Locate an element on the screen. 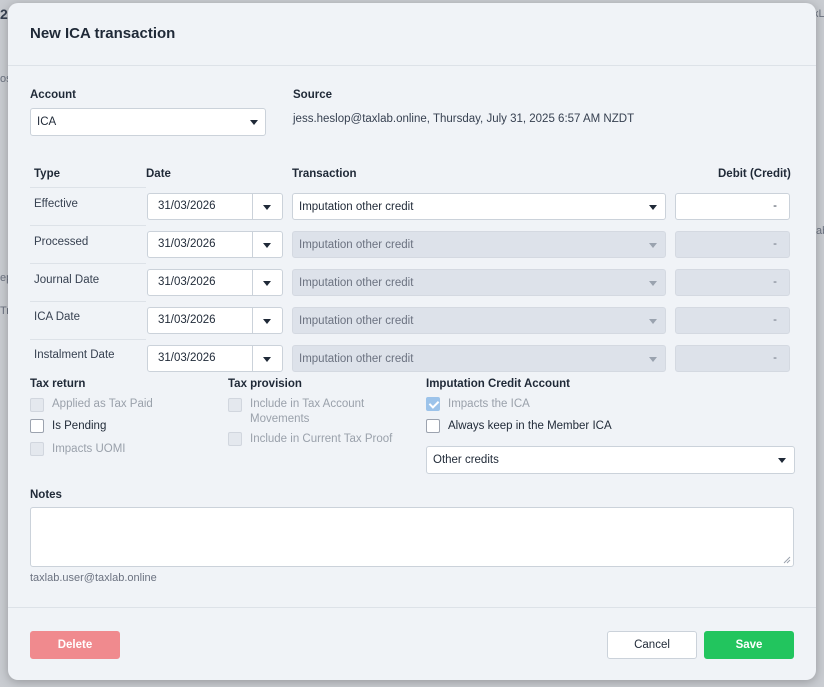 The image size is (824, 687). cancel-button: Cancel is located at coordinates (652, 645).